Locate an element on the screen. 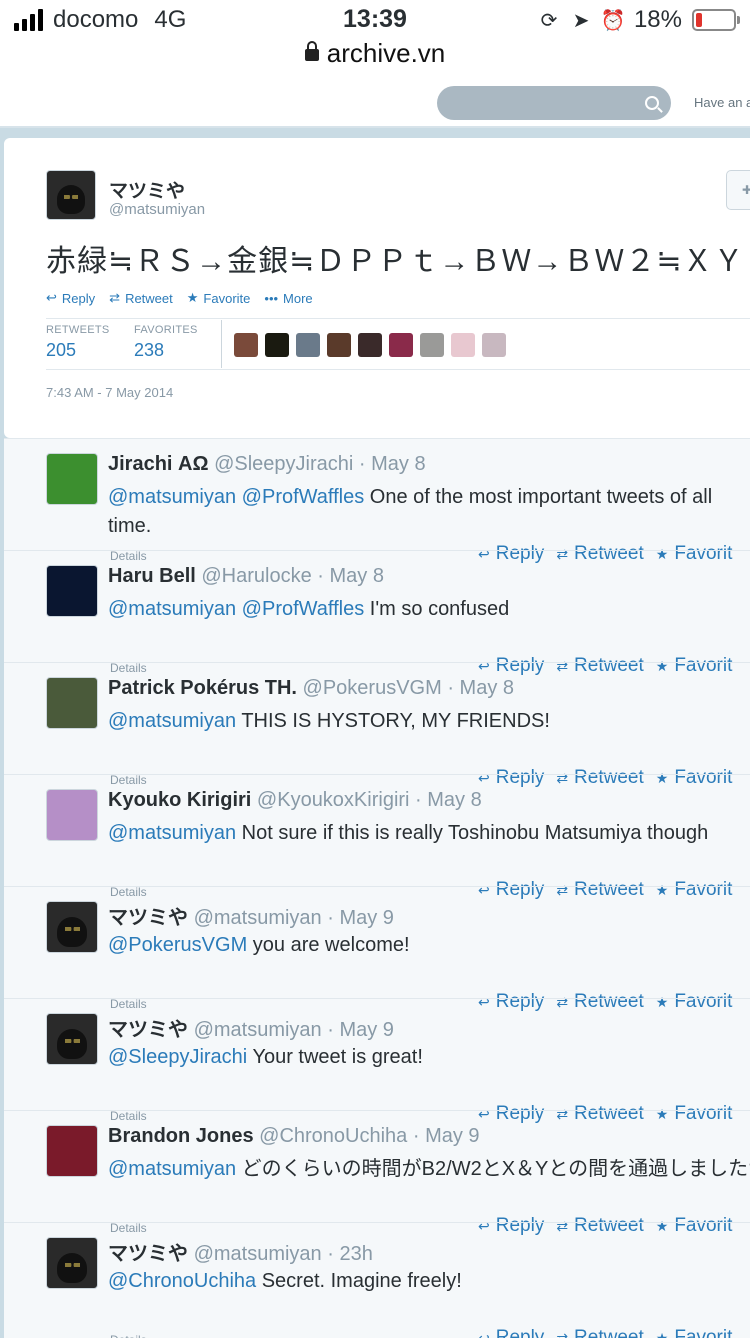  reply-text: @matsumiyan THIS IS HYSTORY, MY FRIENDS! is located at coordinates (429, 721).